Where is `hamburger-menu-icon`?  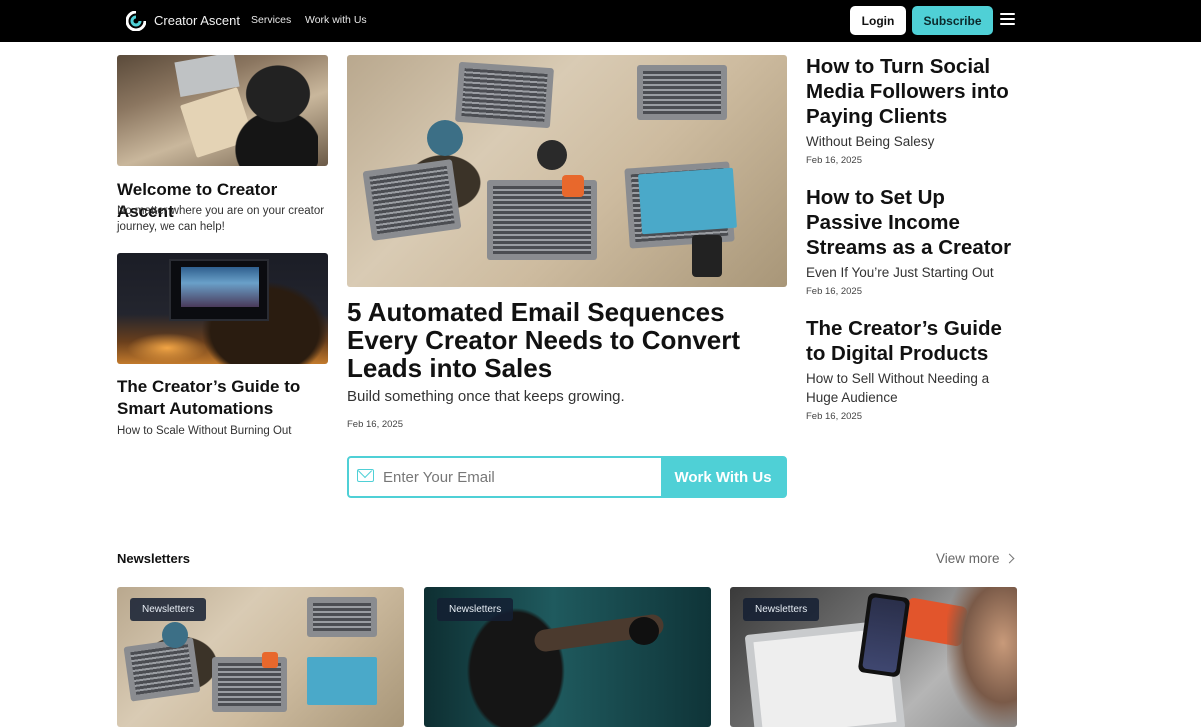
hamburger-menu-icon is located at coordinates (1007, 19).